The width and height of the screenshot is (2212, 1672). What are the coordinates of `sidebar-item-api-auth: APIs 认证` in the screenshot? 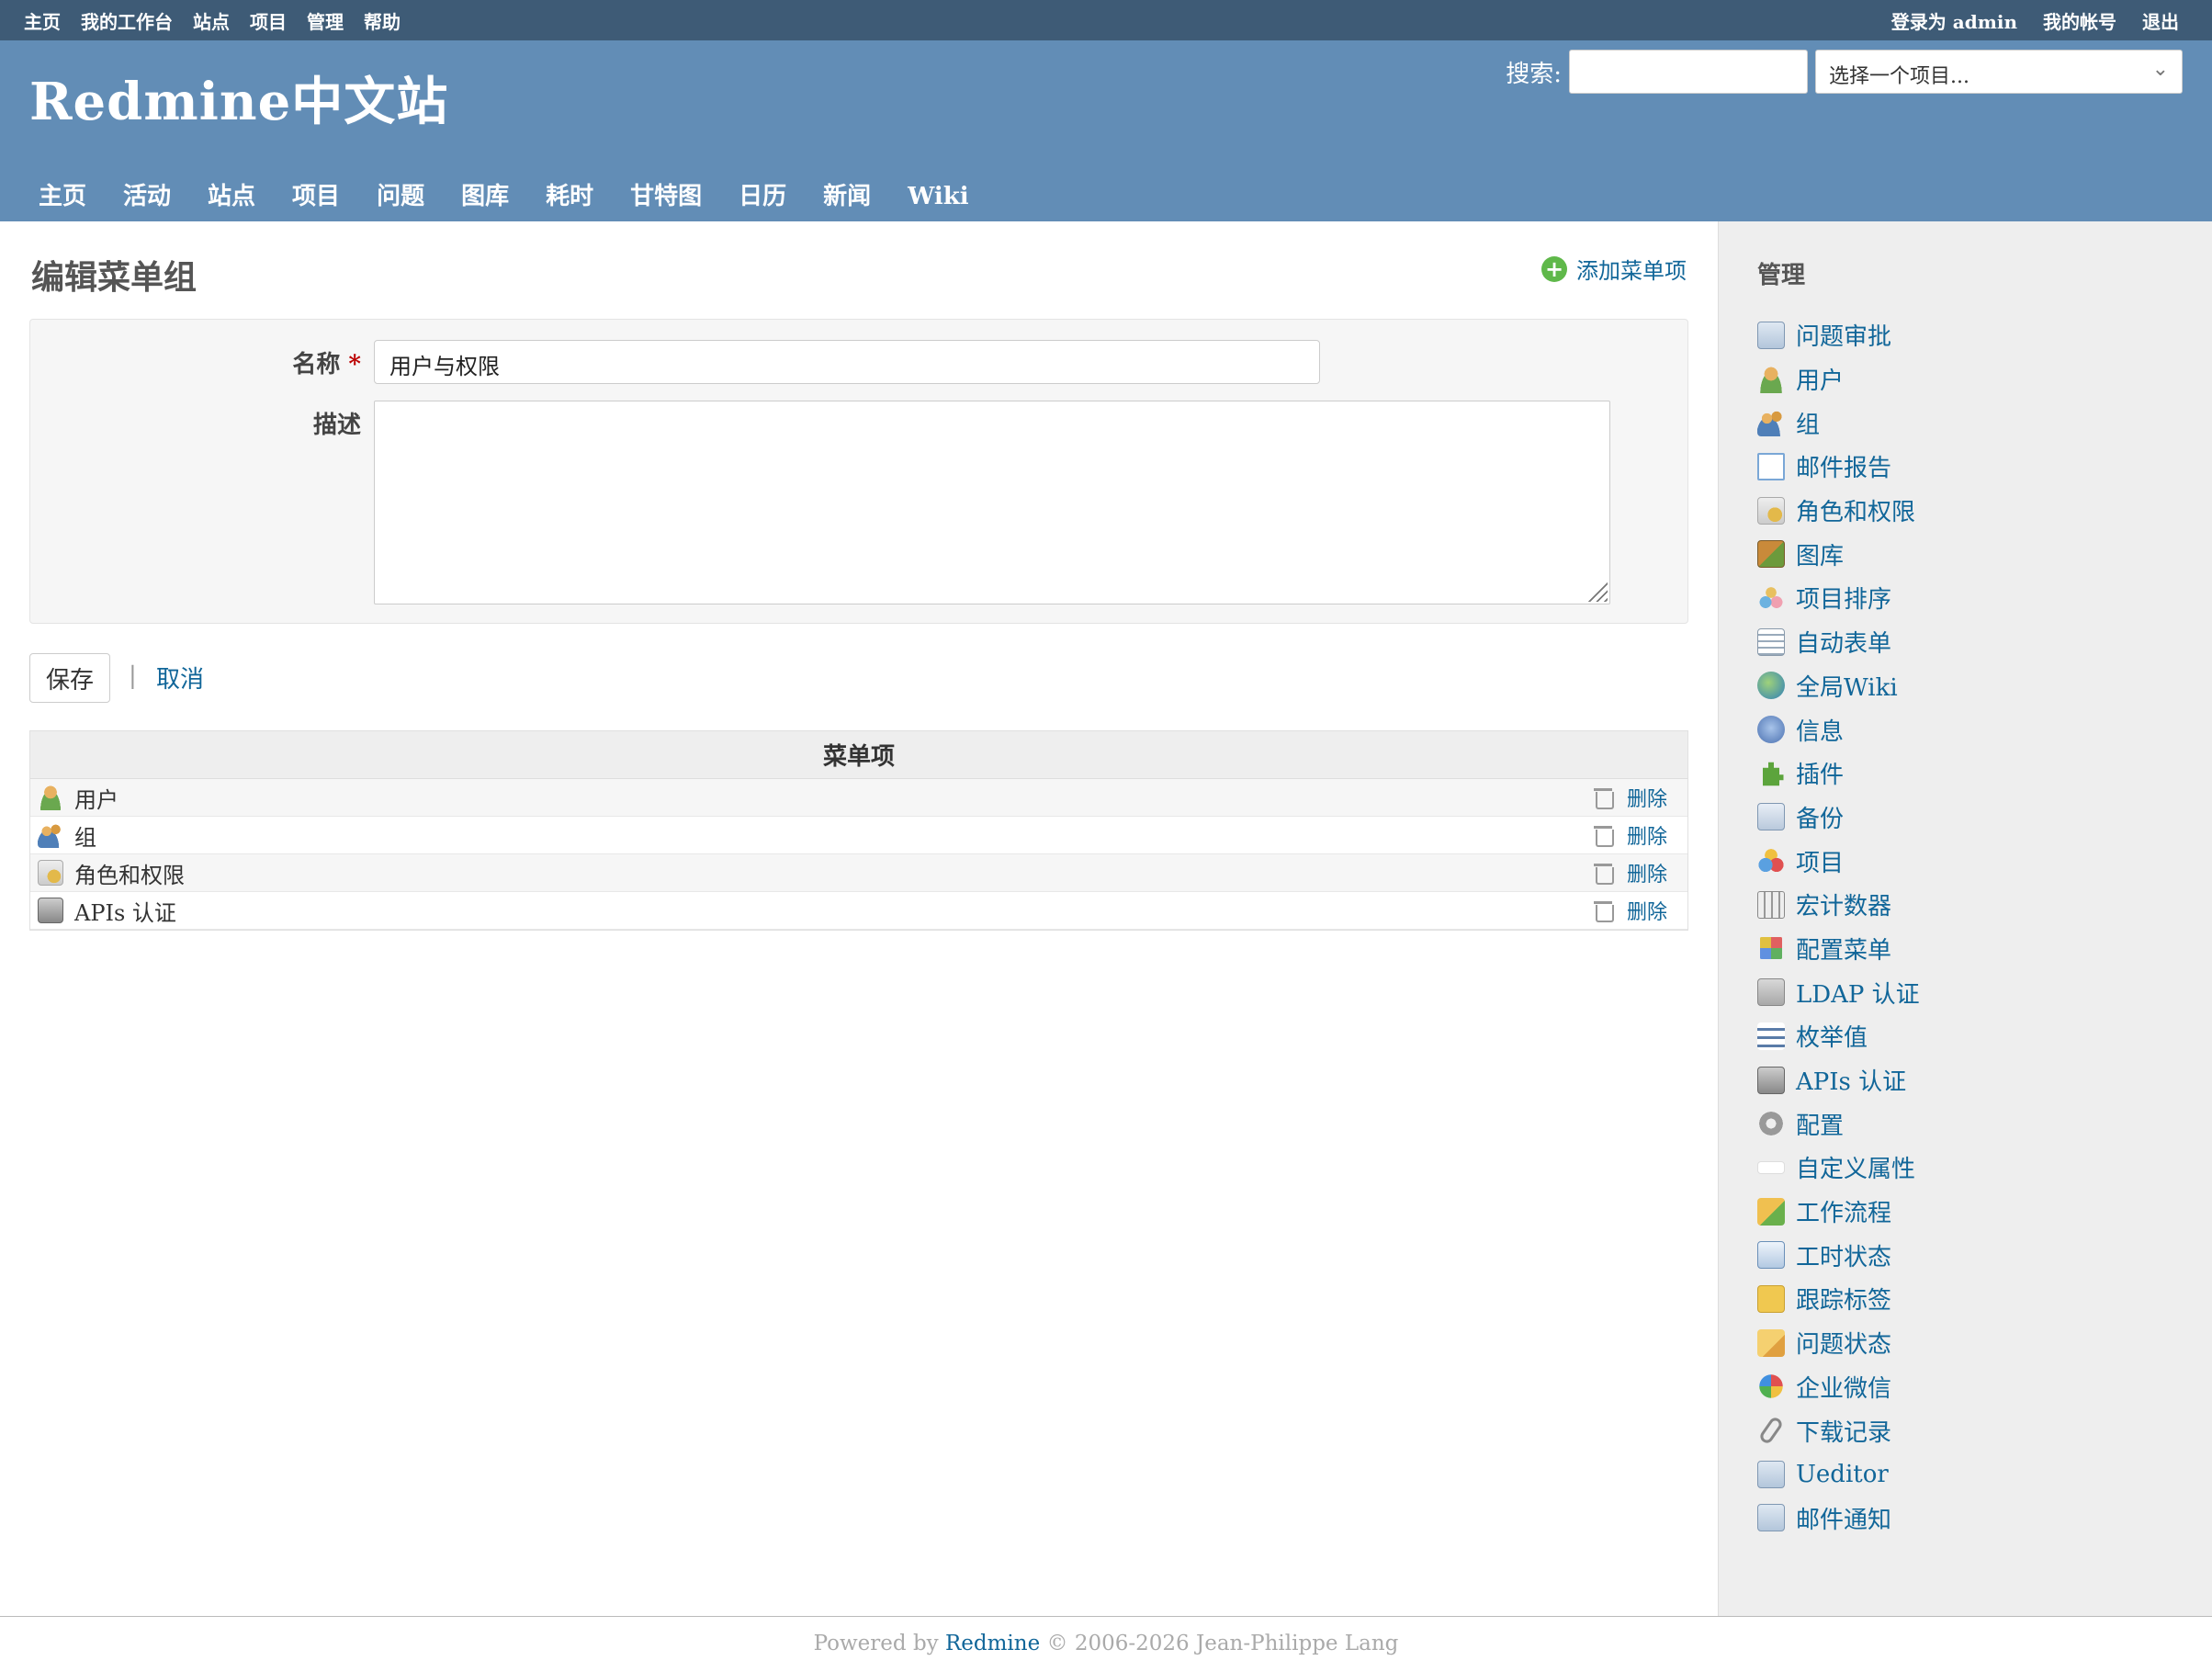 It's located at (1838, 1080).